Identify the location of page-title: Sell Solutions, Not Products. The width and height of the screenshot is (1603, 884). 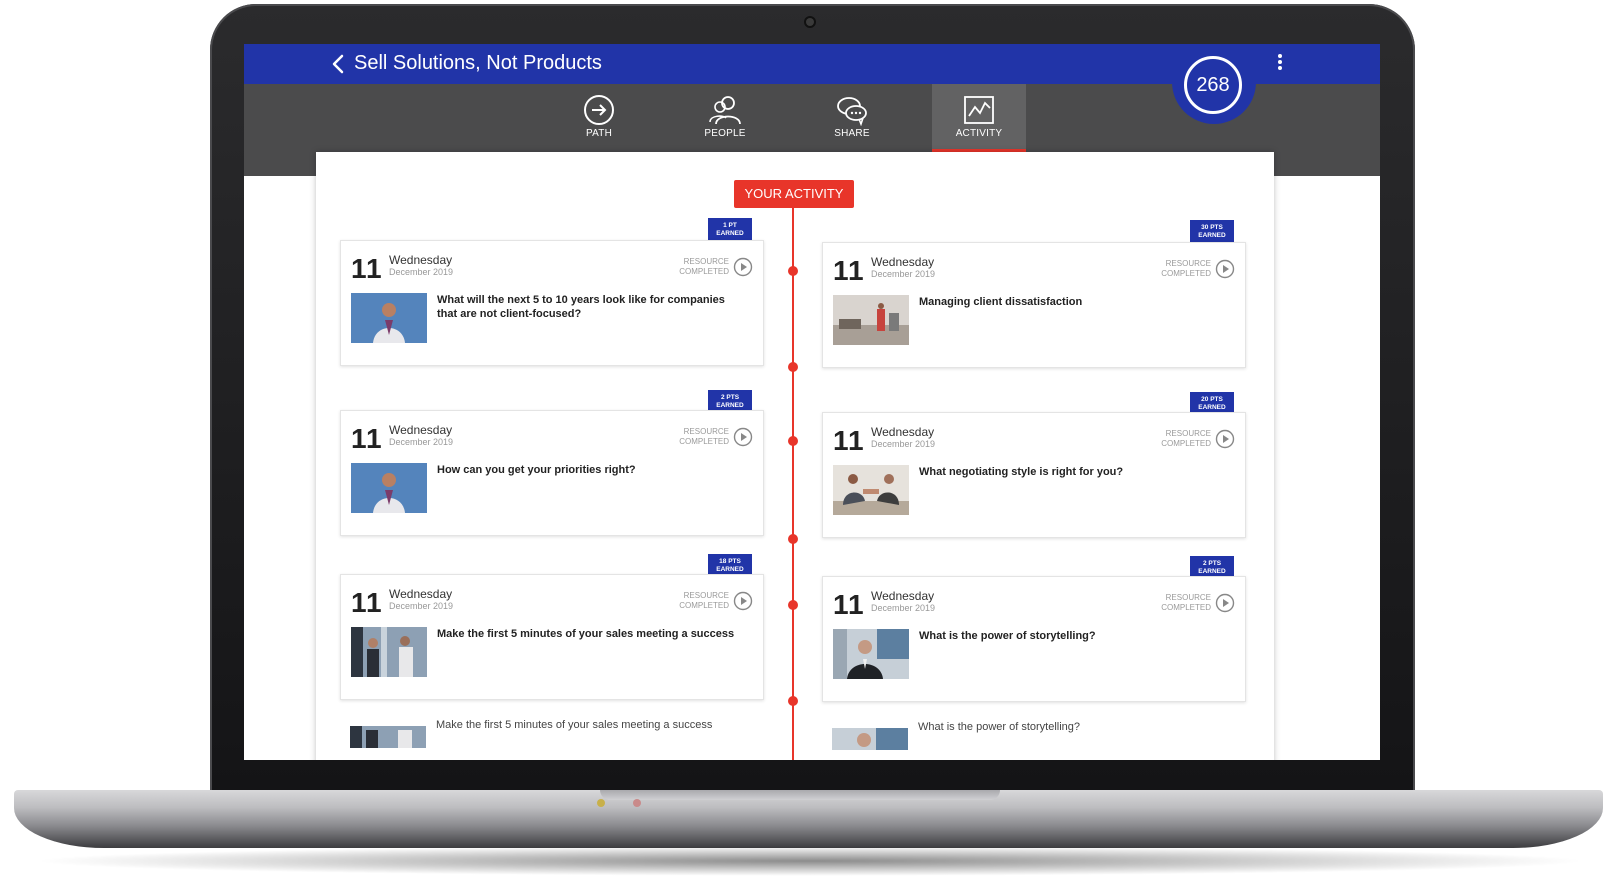
(478, 63).